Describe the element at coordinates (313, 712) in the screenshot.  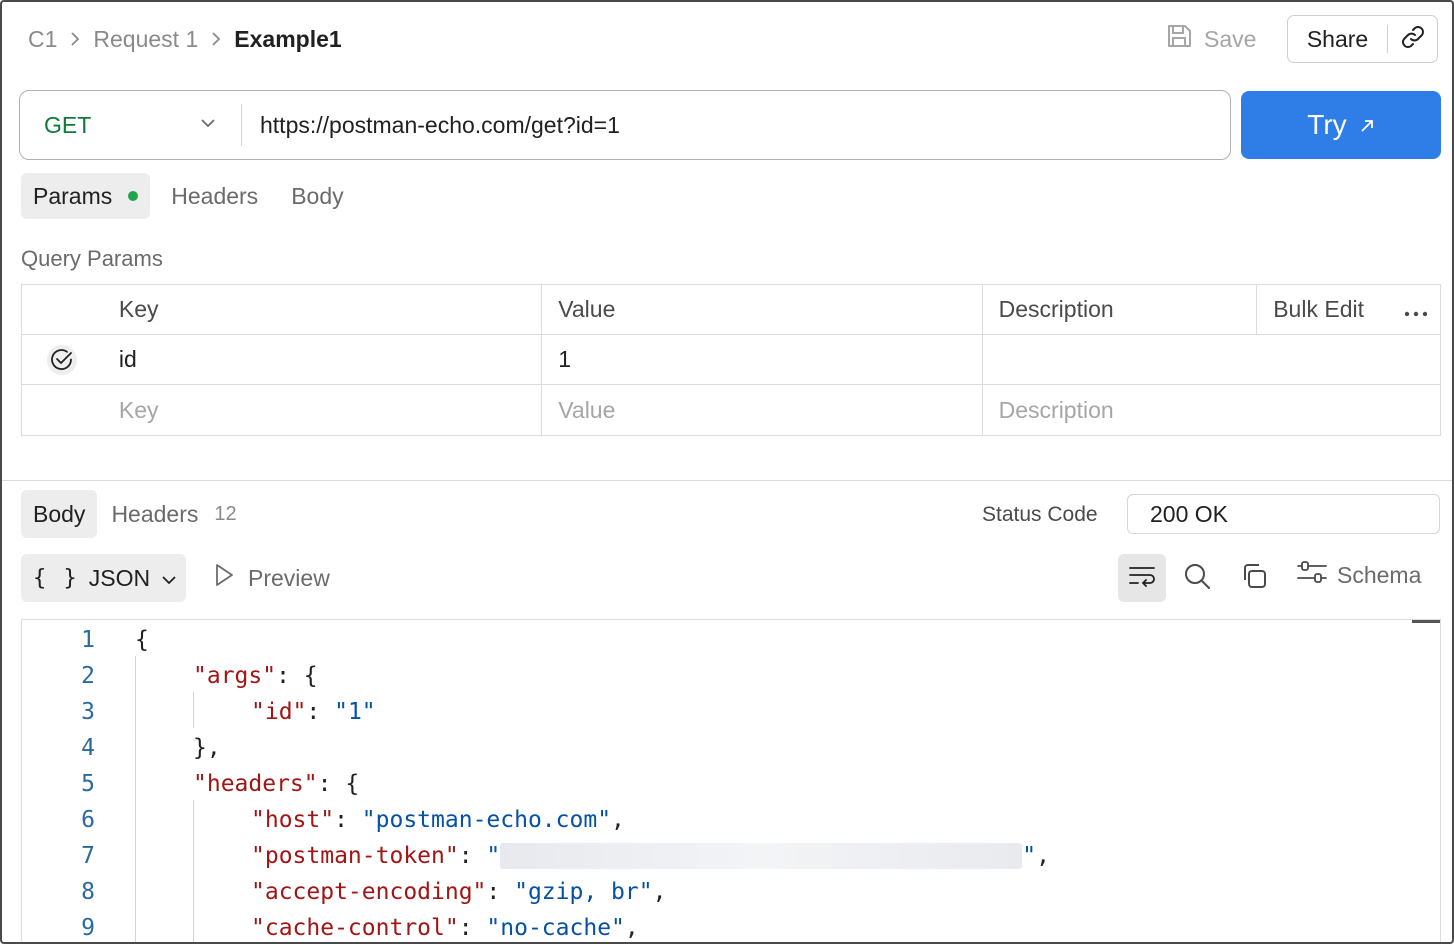
I see `code-text: "id": "1"` at that location.